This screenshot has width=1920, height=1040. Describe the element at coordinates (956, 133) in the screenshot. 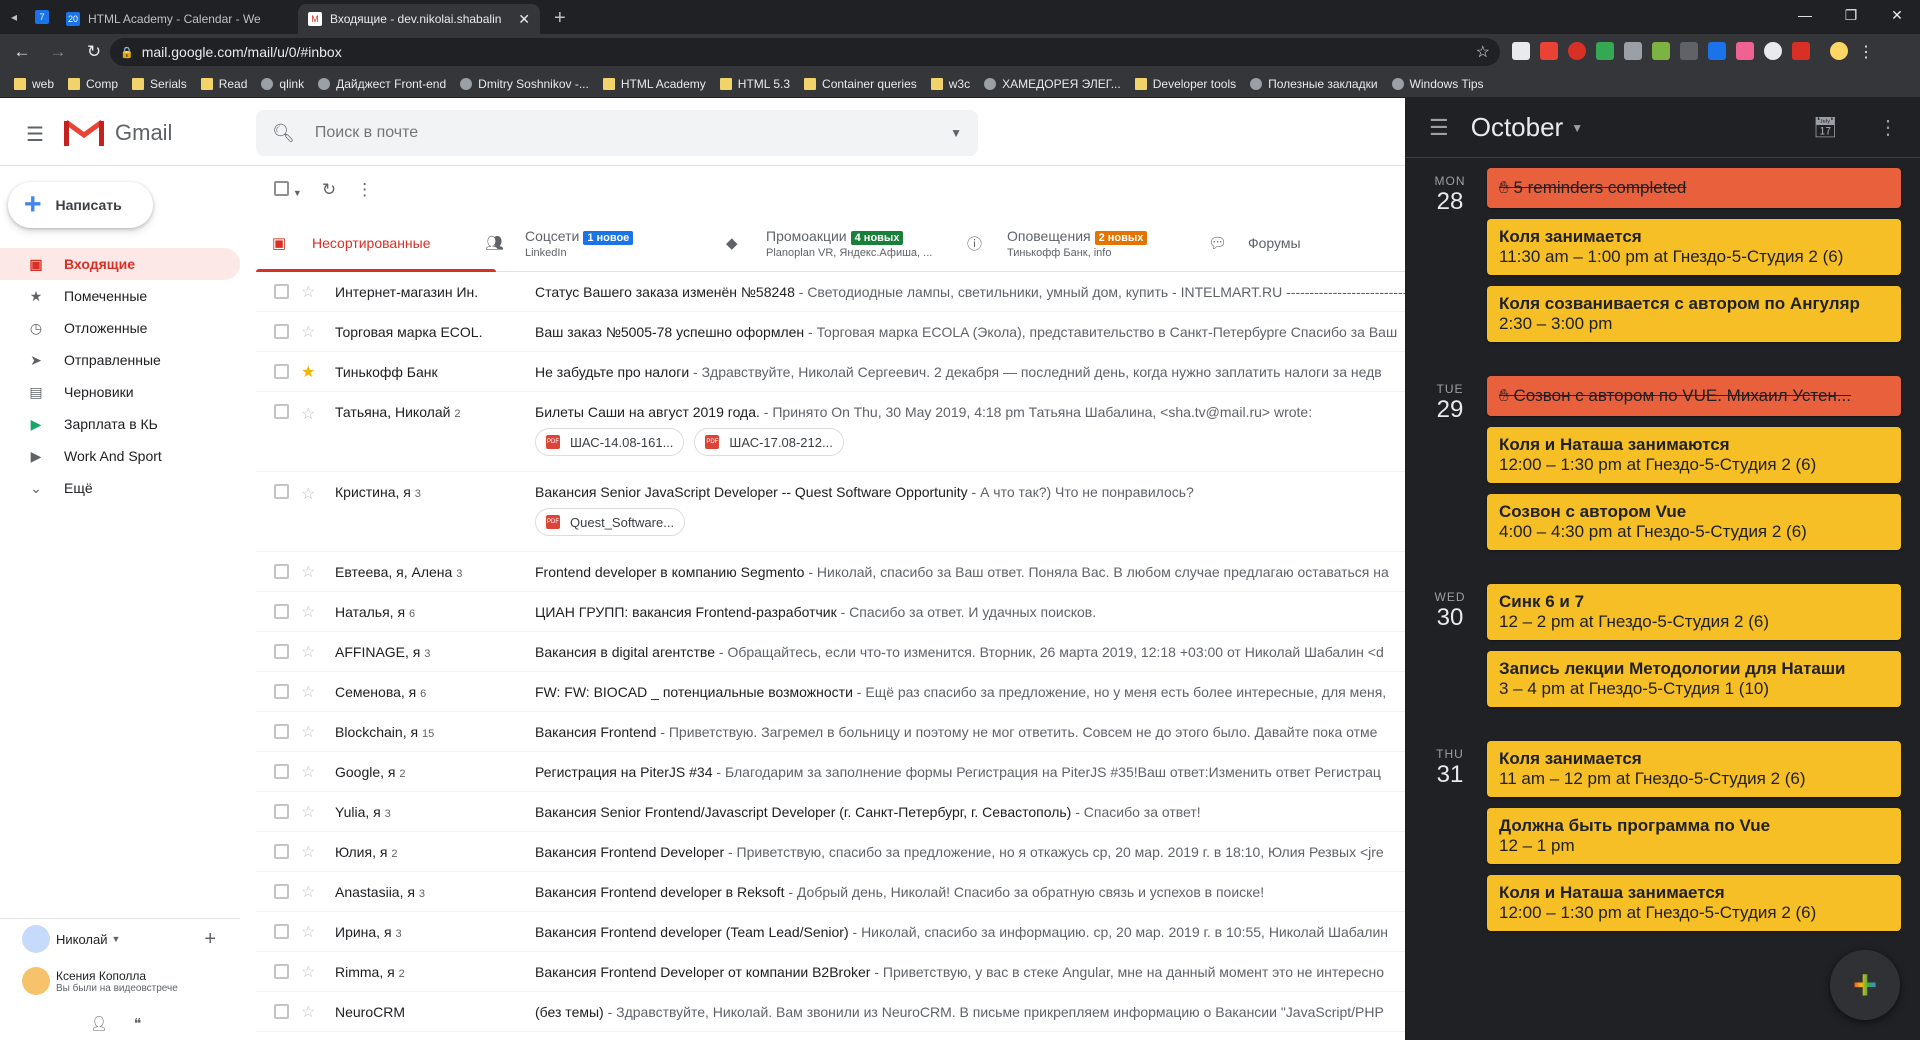

I see `search-options-icon: ▼` at that location.